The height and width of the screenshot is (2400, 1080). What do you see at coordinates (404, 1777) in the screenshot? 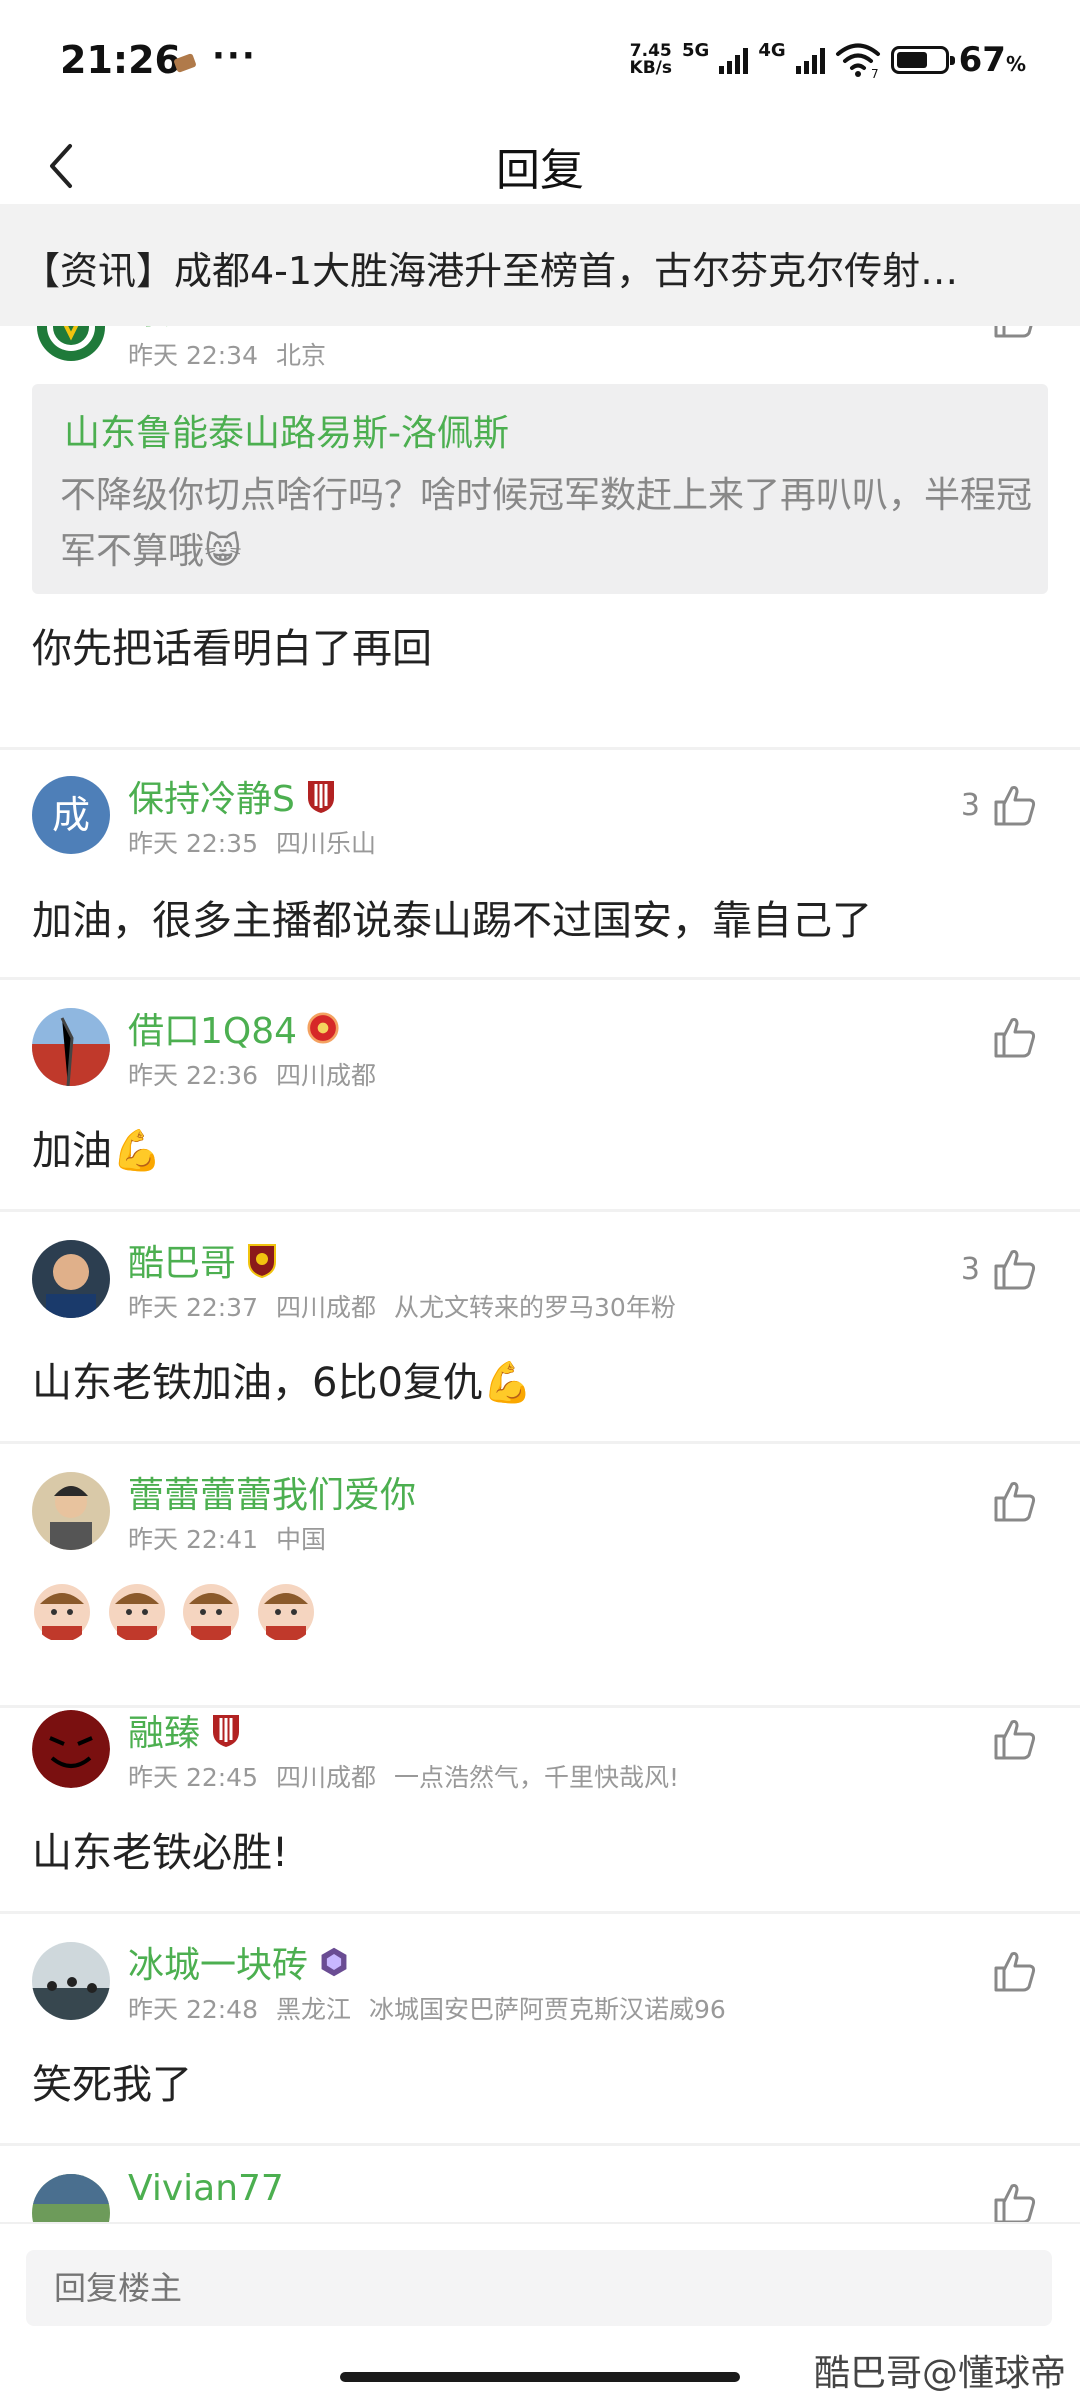
I see `comment-meta: 昨天 22:45 四川成都 一点浩然气，千里快哉风!` at bounding box center [404, 1777].